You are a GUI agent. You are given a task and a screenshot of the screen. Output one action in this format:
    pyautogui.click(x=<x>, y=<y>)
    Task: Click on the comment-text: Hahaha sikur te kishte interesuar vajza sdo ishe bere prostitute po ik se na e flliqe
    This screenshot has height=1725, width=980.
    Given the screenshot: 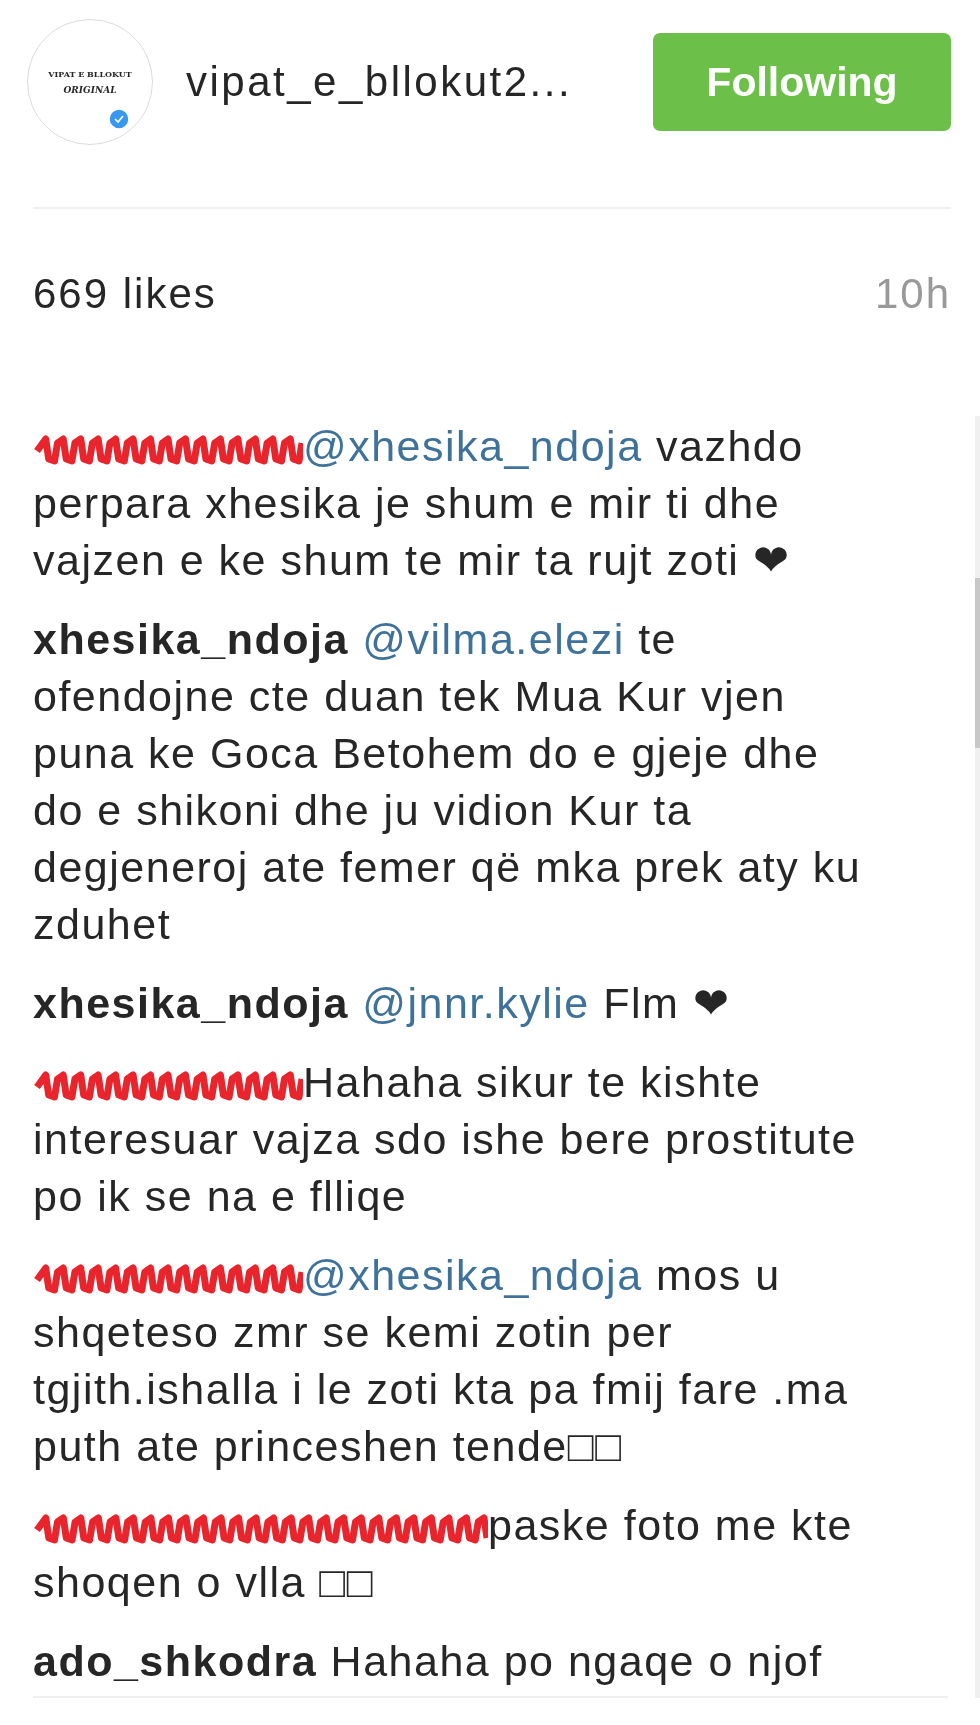 What is the action you would take?
    pyautogui.click(x=445, y=1139)
    